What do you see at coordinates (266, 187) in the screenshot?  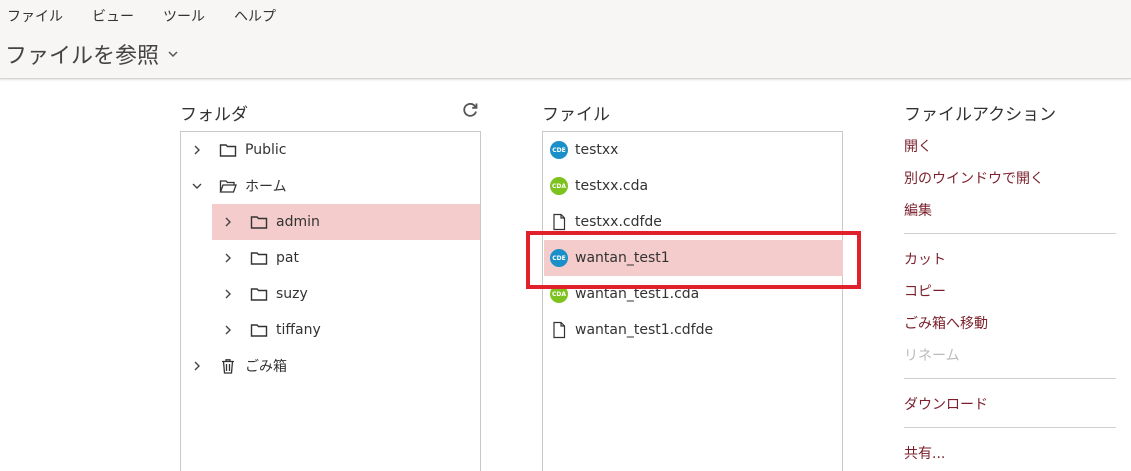 I see `tree-item-label: ホーム` at bounding box center [266, 187].